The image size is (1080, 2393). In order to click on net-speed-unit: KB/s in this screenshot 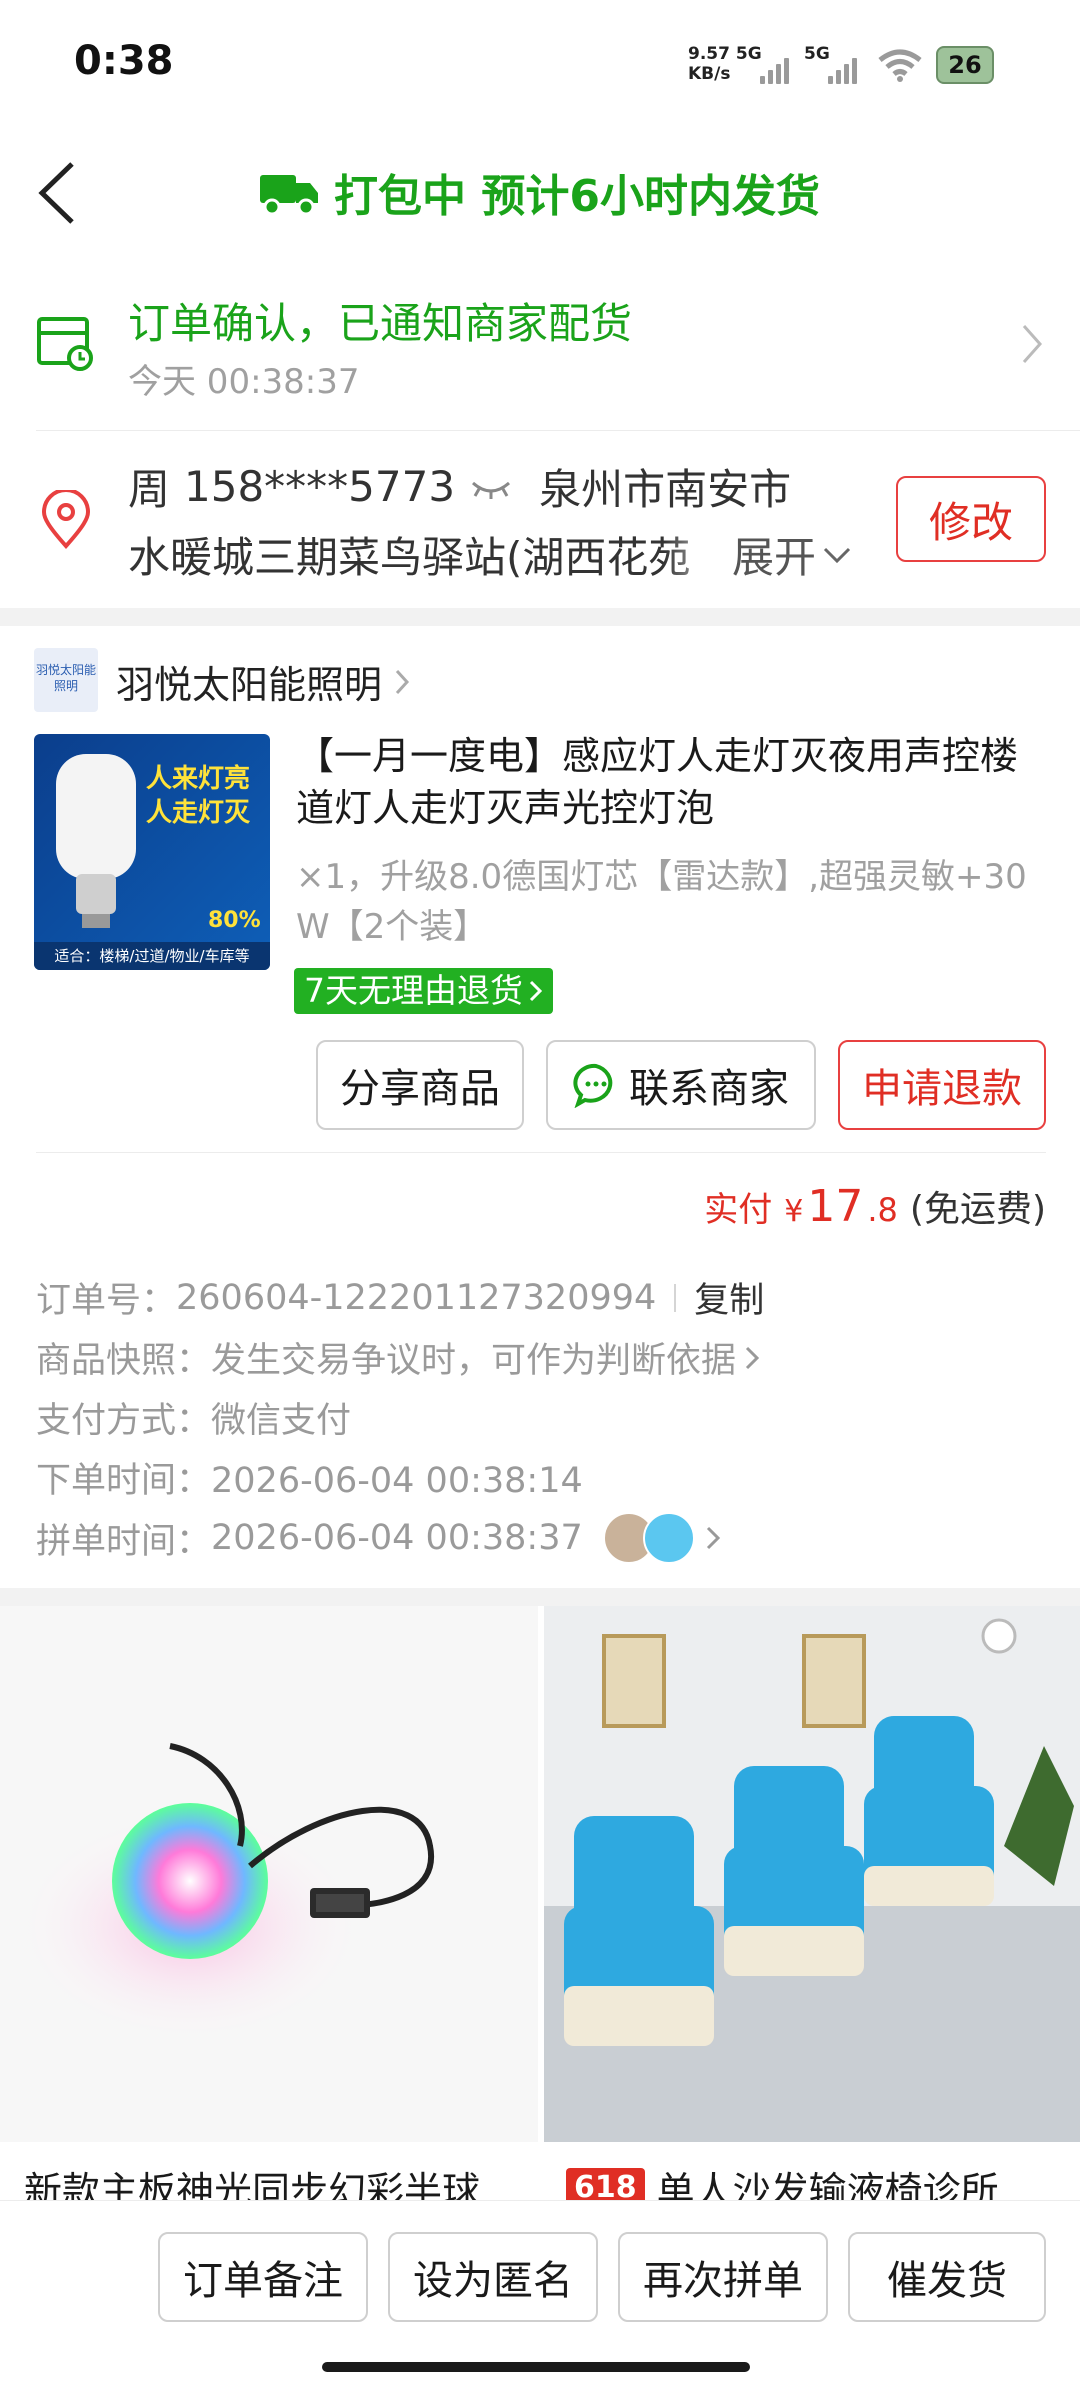, I will do `click(709, 74)`.